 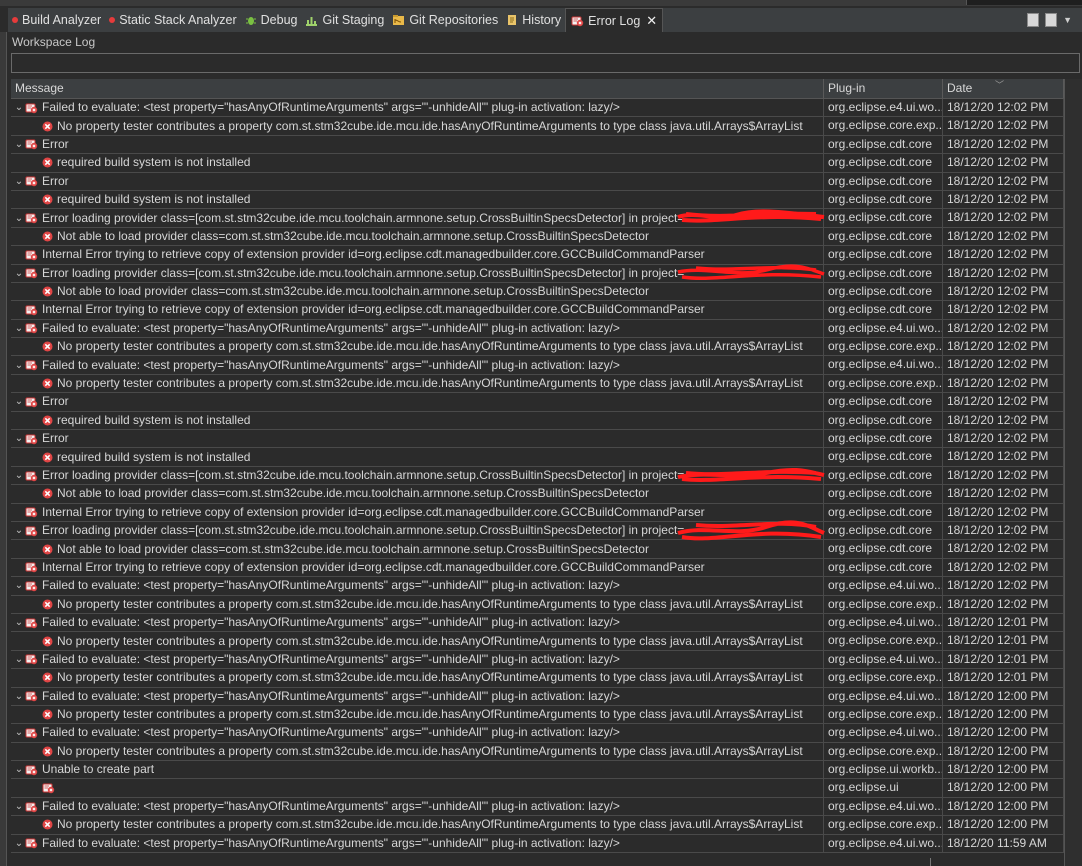 What do you see at coordinates (883, 88) in the screenshot?
I see `column-header-plugin: Plug-in` at bounding box center [883, 88].